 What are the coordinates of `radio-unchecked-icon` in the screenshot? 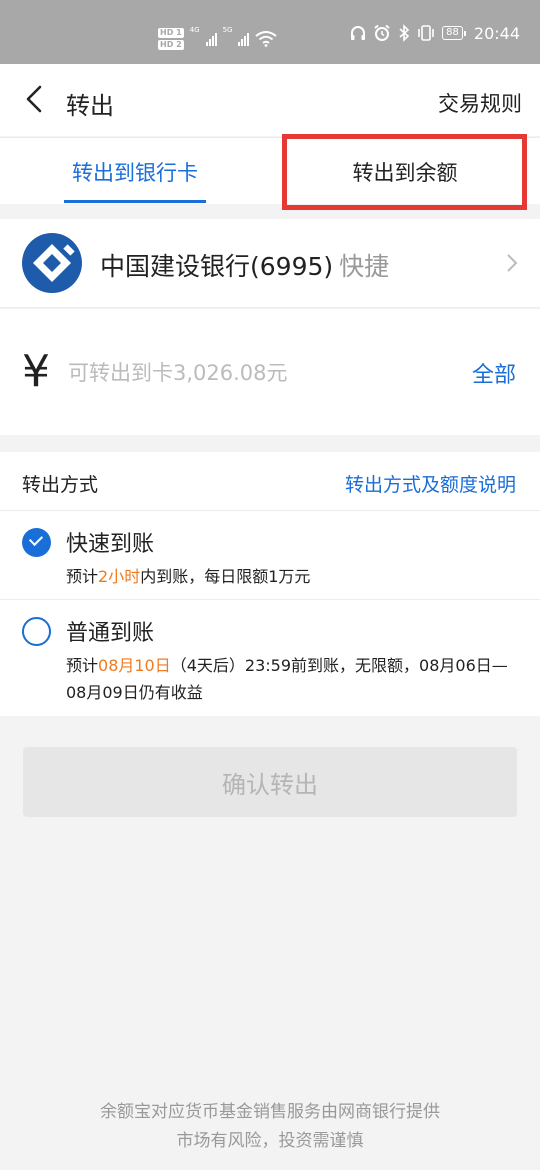 It's located at (36, 631).